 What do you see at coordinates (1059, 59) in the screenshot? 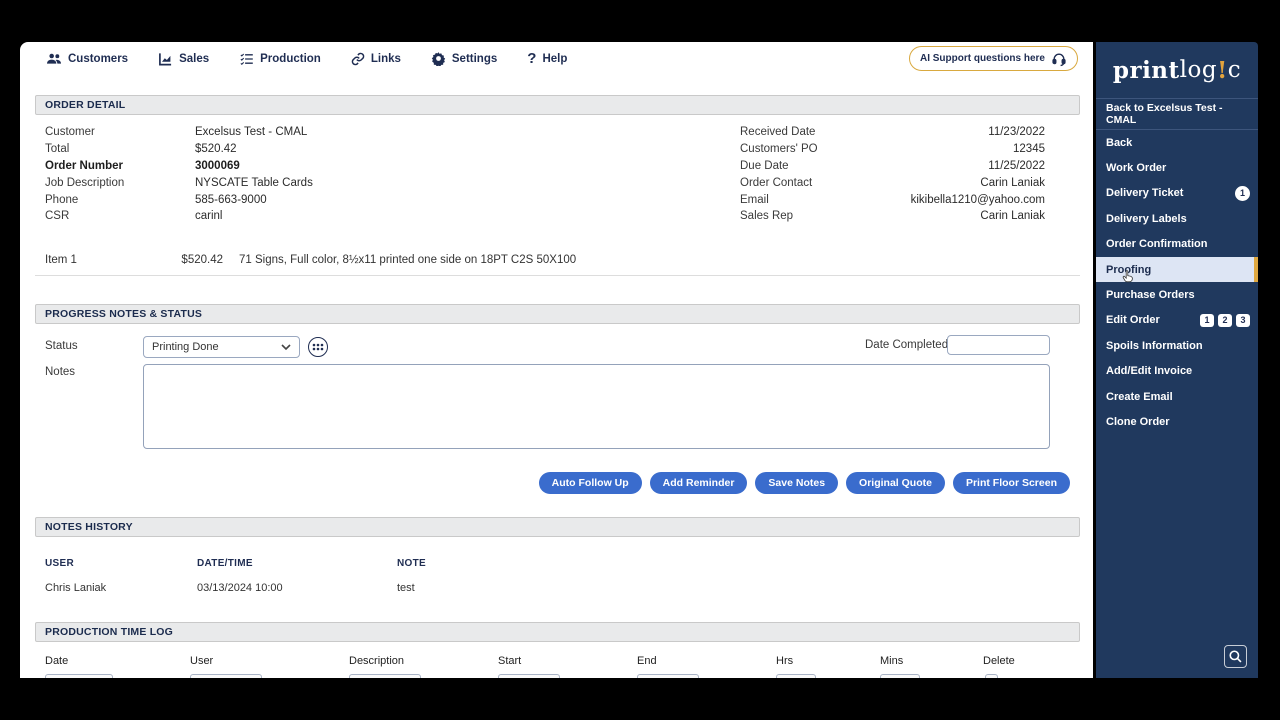
I see `headset-icon` at bounding box center [1059, 59].